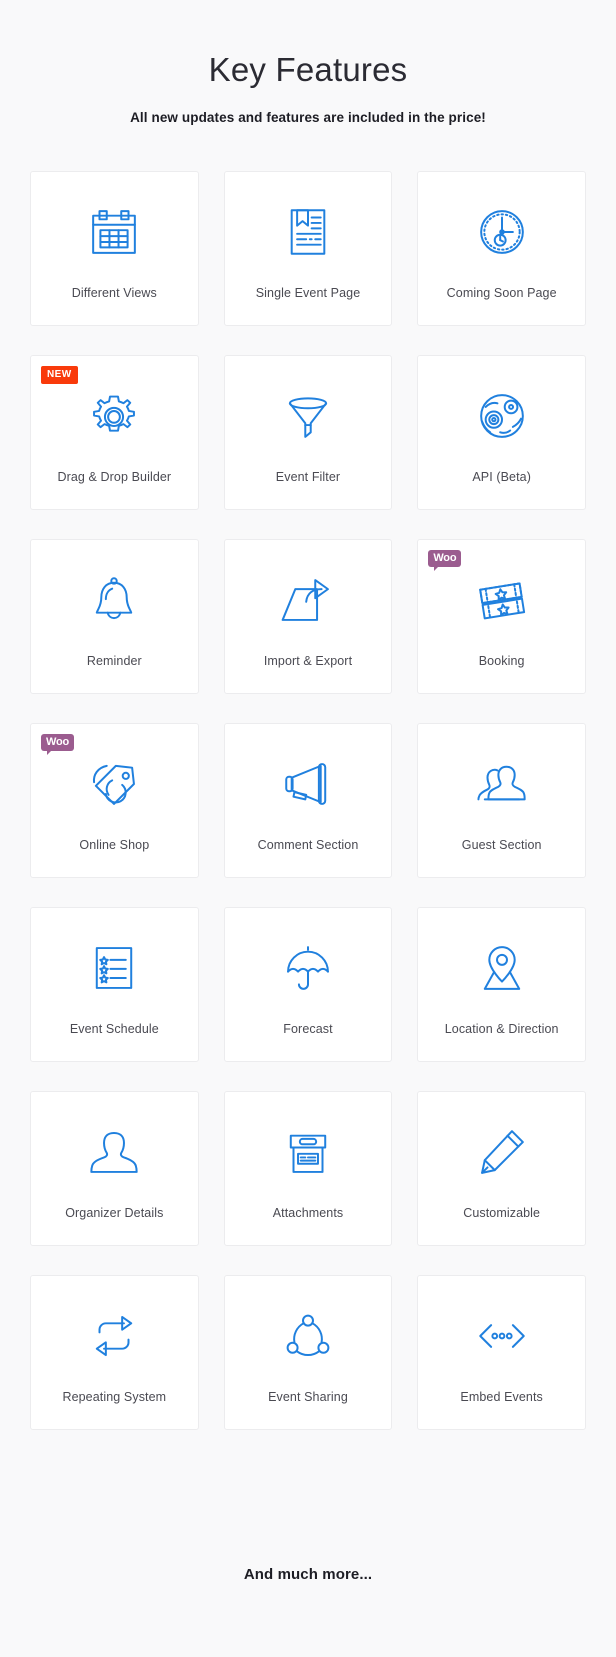 The height and width of the screenshot is (1657, 616). I want to click on repeat-arrows-icon, so click(114, 1333).